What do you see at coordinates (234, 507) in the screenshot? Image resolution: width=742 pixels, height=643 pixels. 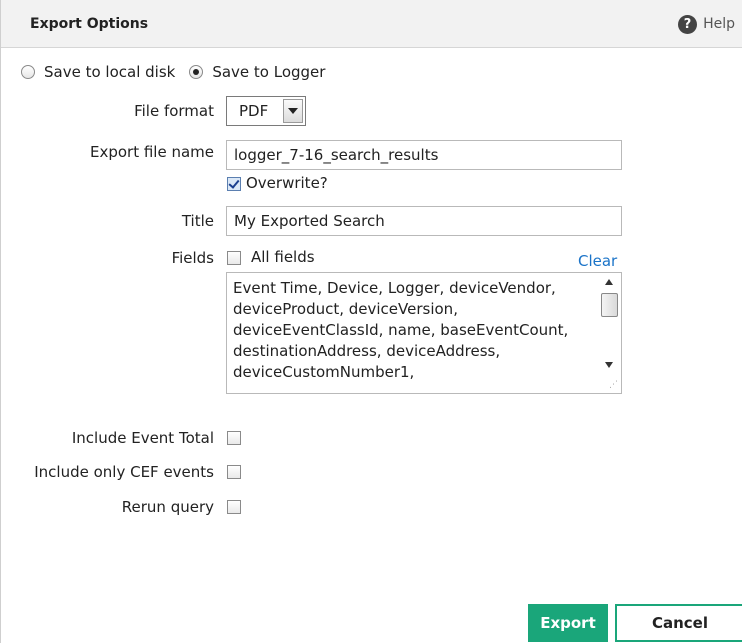 I see `rerun-query-checkbox` at bounding box center [234, 507].